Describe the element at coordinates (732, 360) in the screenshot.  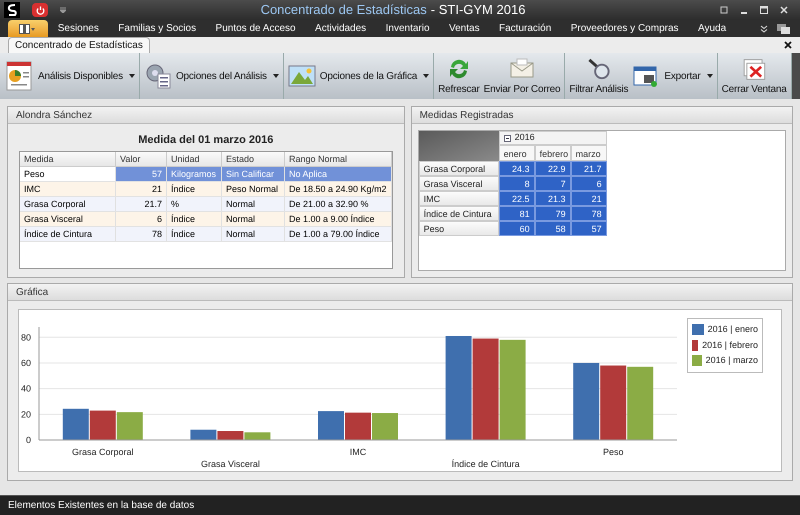
I see `legend-label: 2016 | marzo` at that location.